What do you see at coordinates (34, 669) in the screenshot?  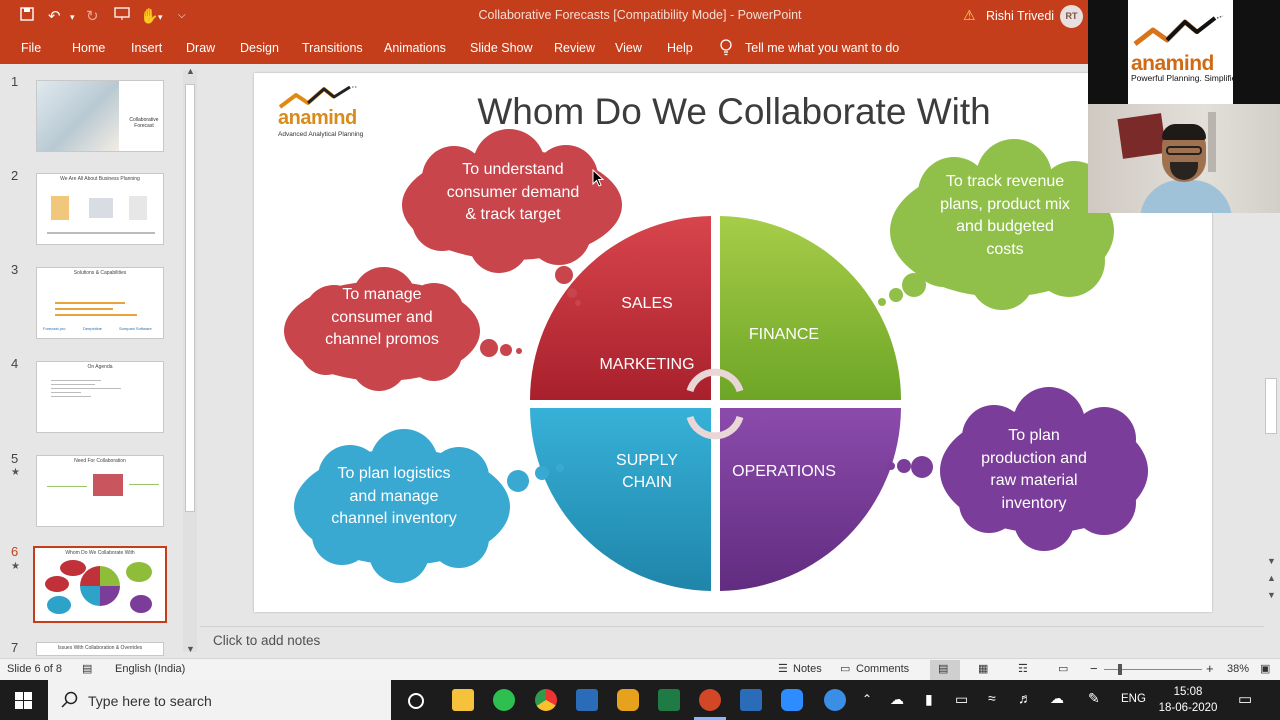 I see `slide-counter: Slide 6 of 8` at bounding box center [34, 669].